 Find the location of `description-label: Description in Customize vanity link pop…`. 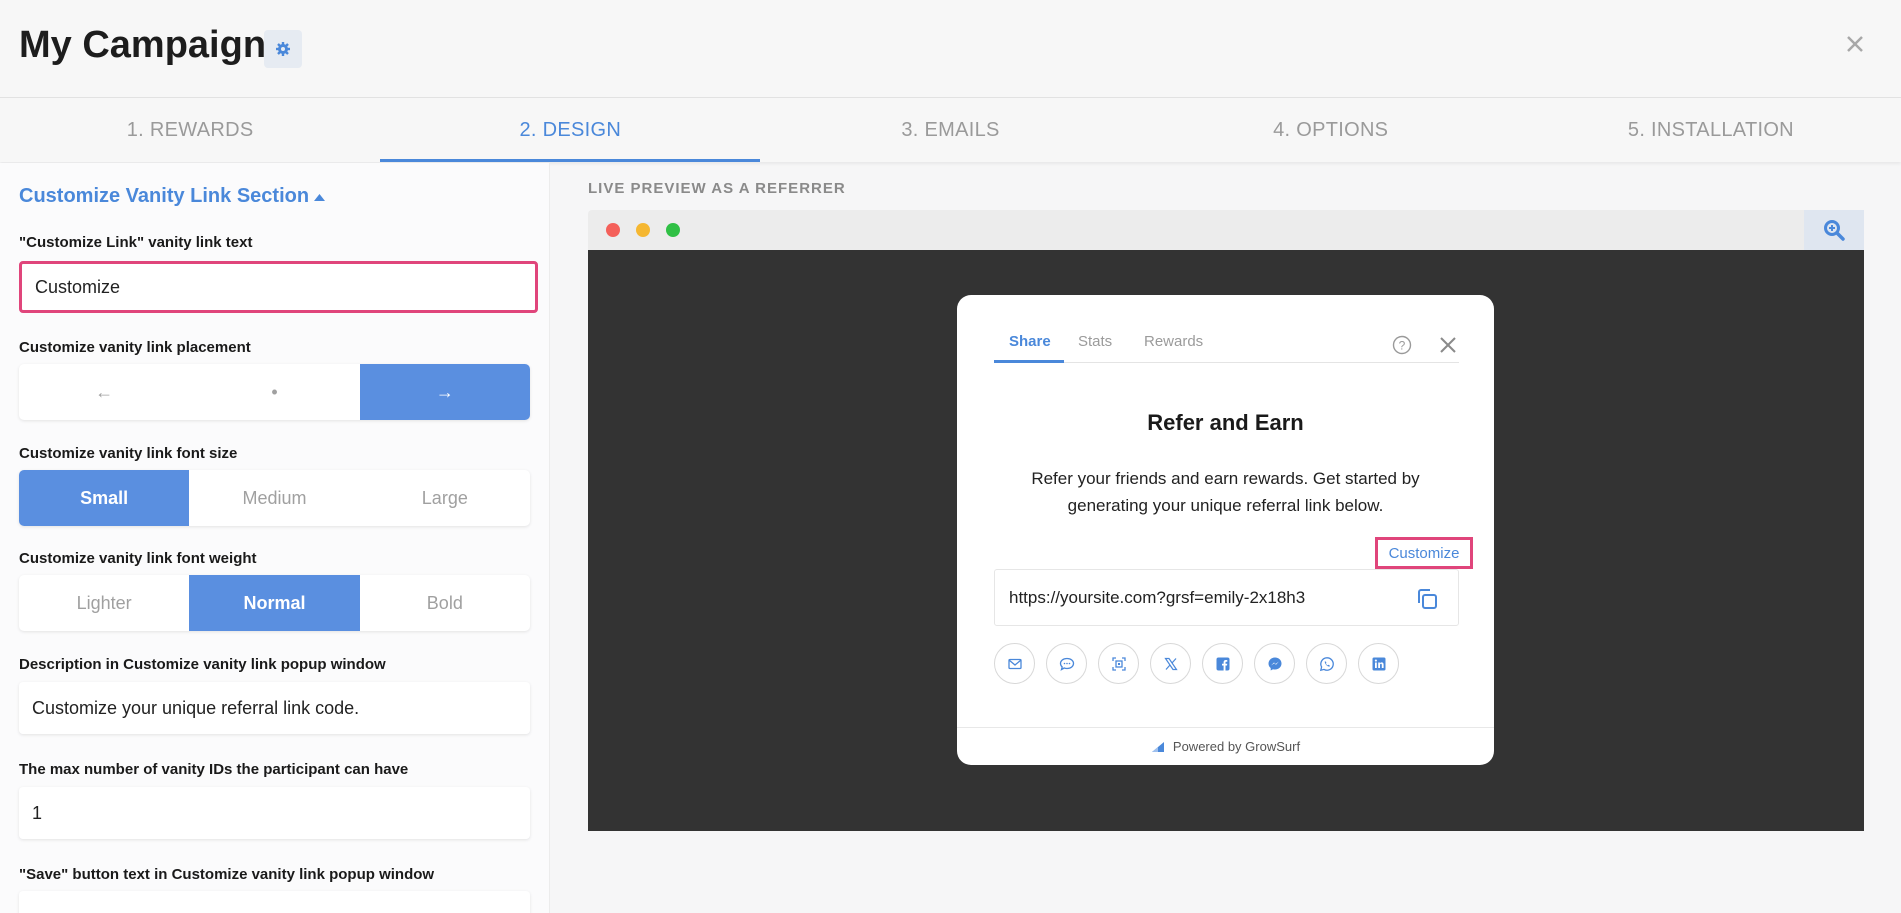

description-label: Description in Customize vanity link pop… is located at coordinates (202, 664).